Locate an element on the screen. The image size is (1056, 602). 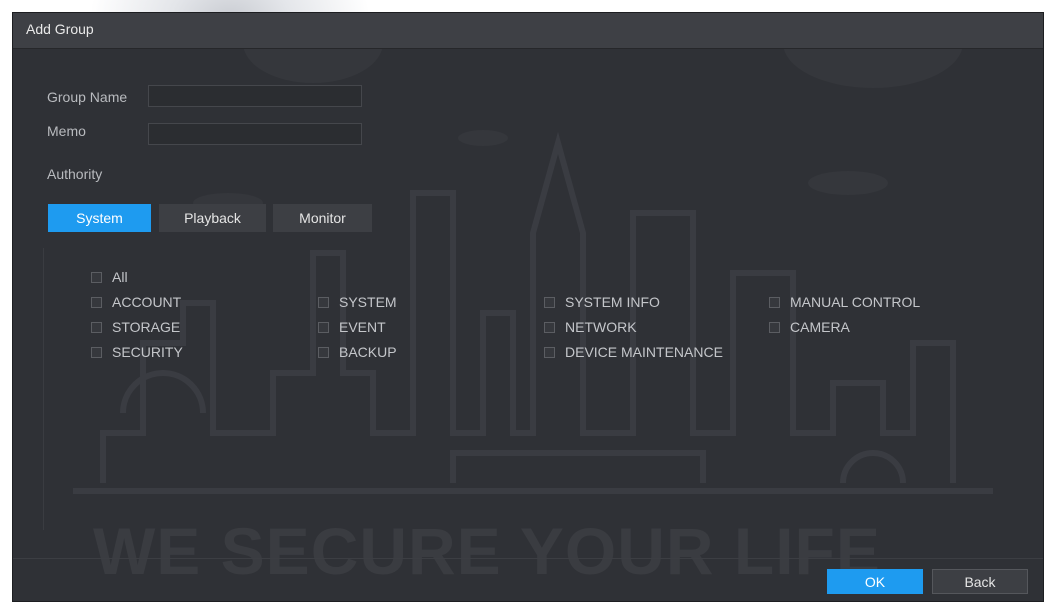
all-checkbox is located at coordinates (96, 277).